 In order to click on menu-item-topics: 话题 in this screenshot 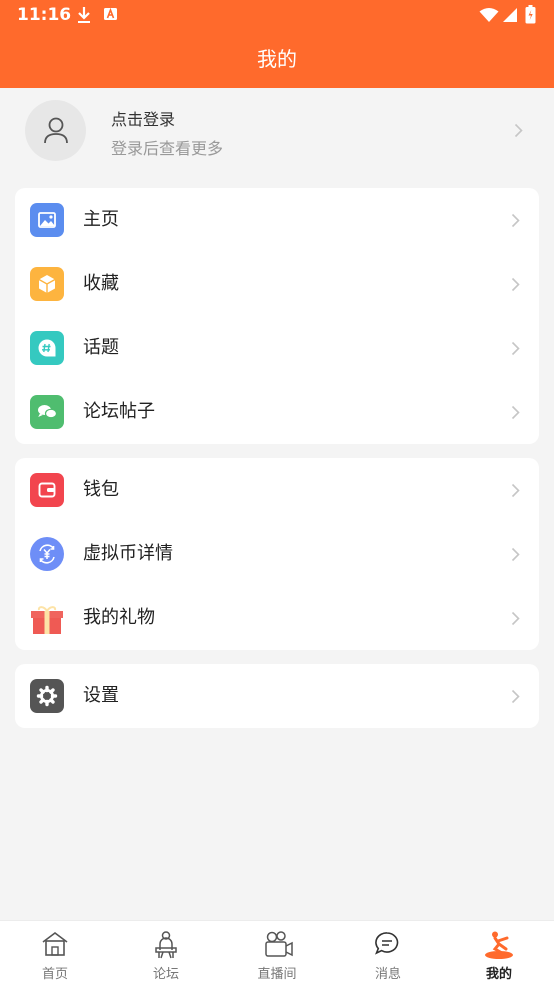, I will do `click(277, 348)`.